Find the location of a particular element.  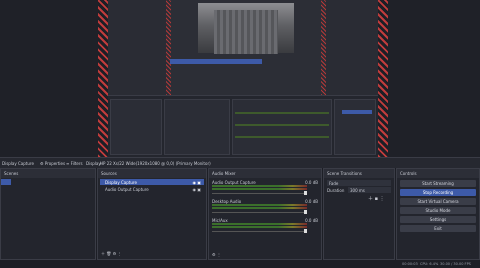

start-streaming-button: Start Streaming is located at coordinates (438, 183).